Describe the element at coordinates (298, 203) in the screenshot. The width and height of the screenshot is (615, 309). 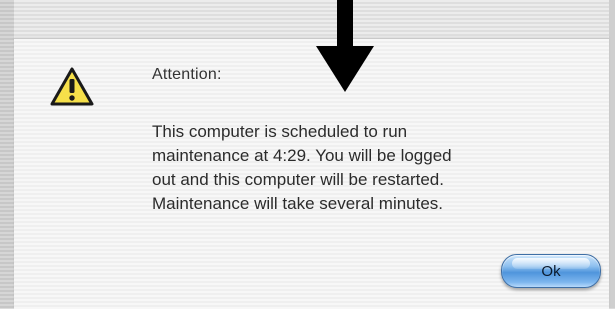
I see `message-line: Maintenance will take several minutes.` at that location.